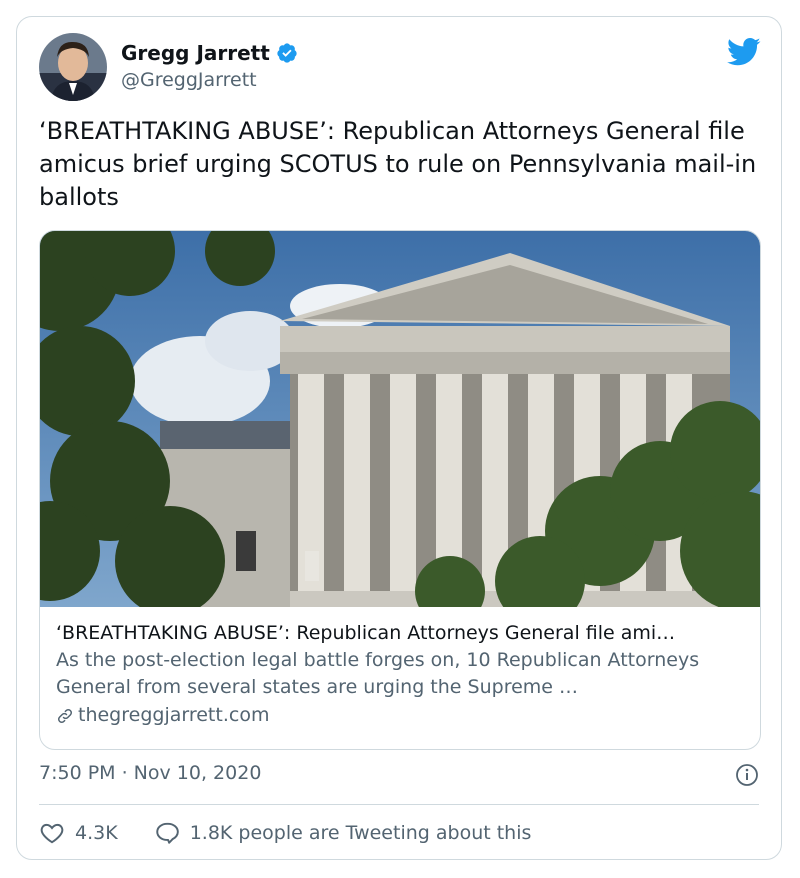 The width and height of the screenshot is (800, 878). I want to click on link-icon, so click(65, 715).